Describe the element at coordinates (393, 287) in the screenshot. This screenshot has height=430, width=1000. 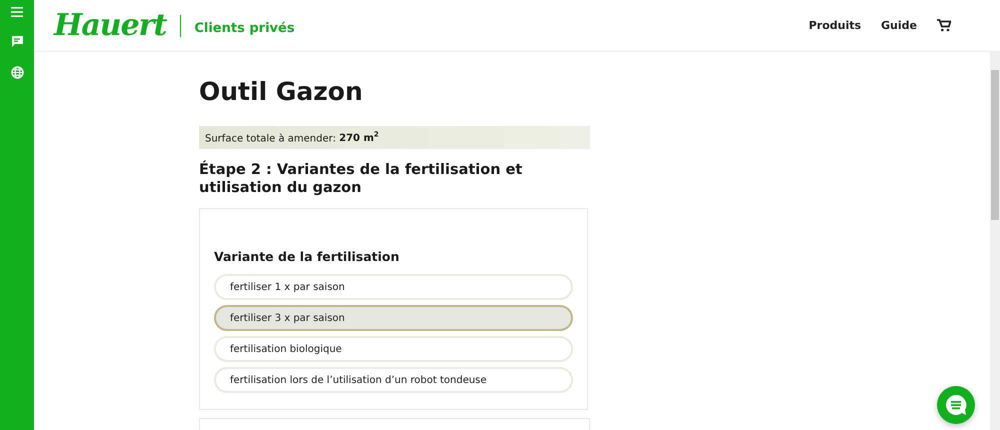
I see `option-button: fertiliser 1 x par saison` at that location.